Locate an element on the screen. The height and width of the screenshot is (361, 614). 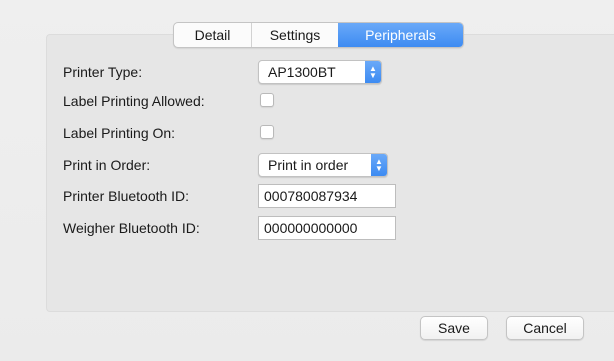
printer-bluetooth-id-label: Printer Bluetooth ID: is located at coordinates (126, 196).